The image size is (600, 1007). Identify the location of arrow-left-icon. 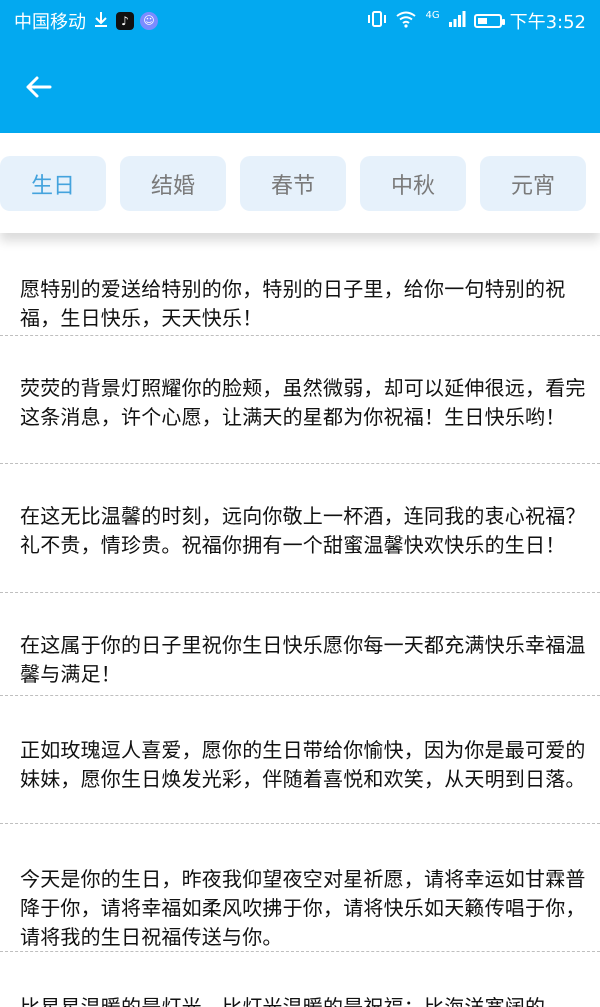
(39, 87).